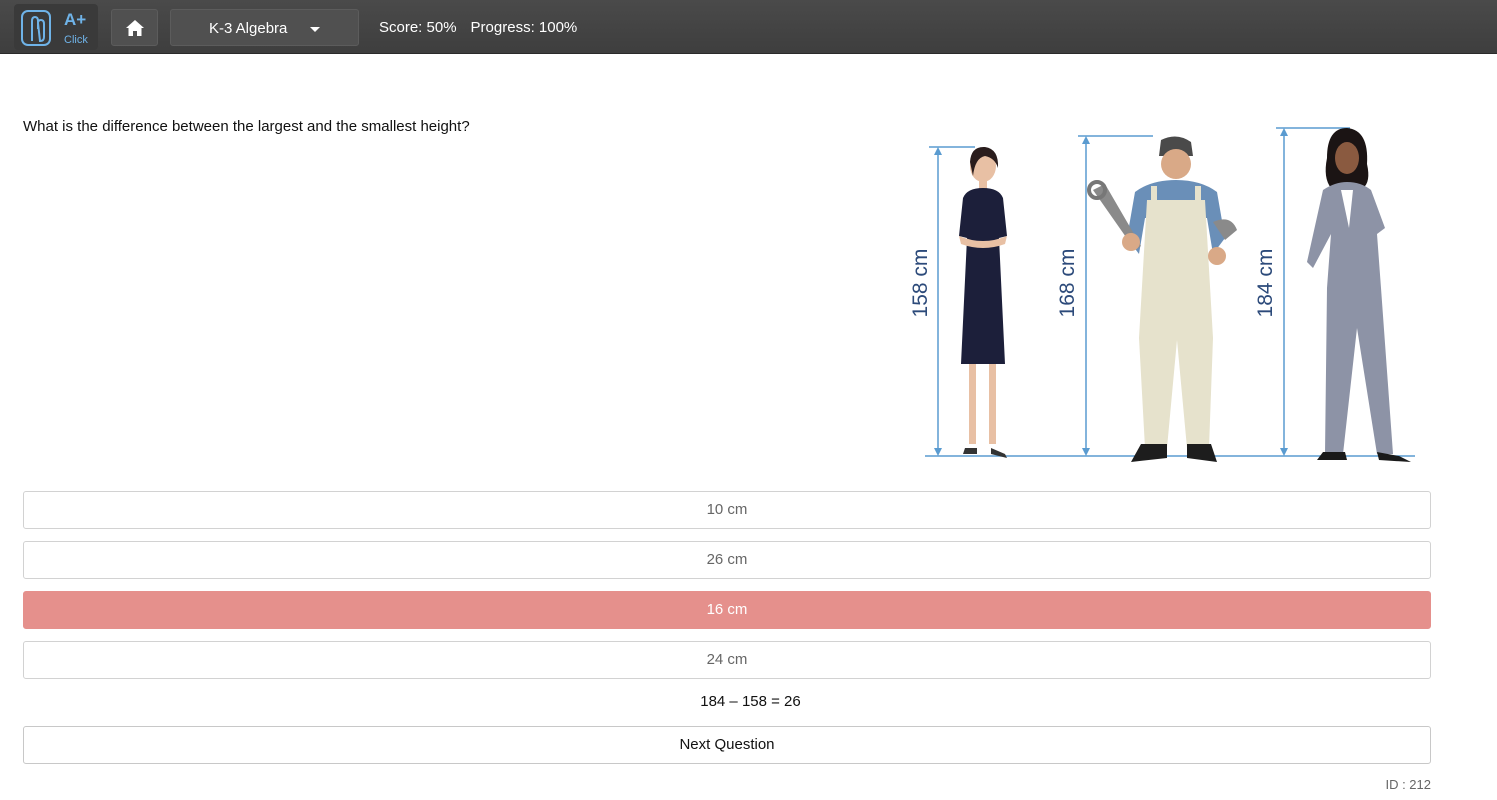 The image size is (1497, 800). I want to click on answer-explanation: 184 – 158 = 26, so click(750, 701).